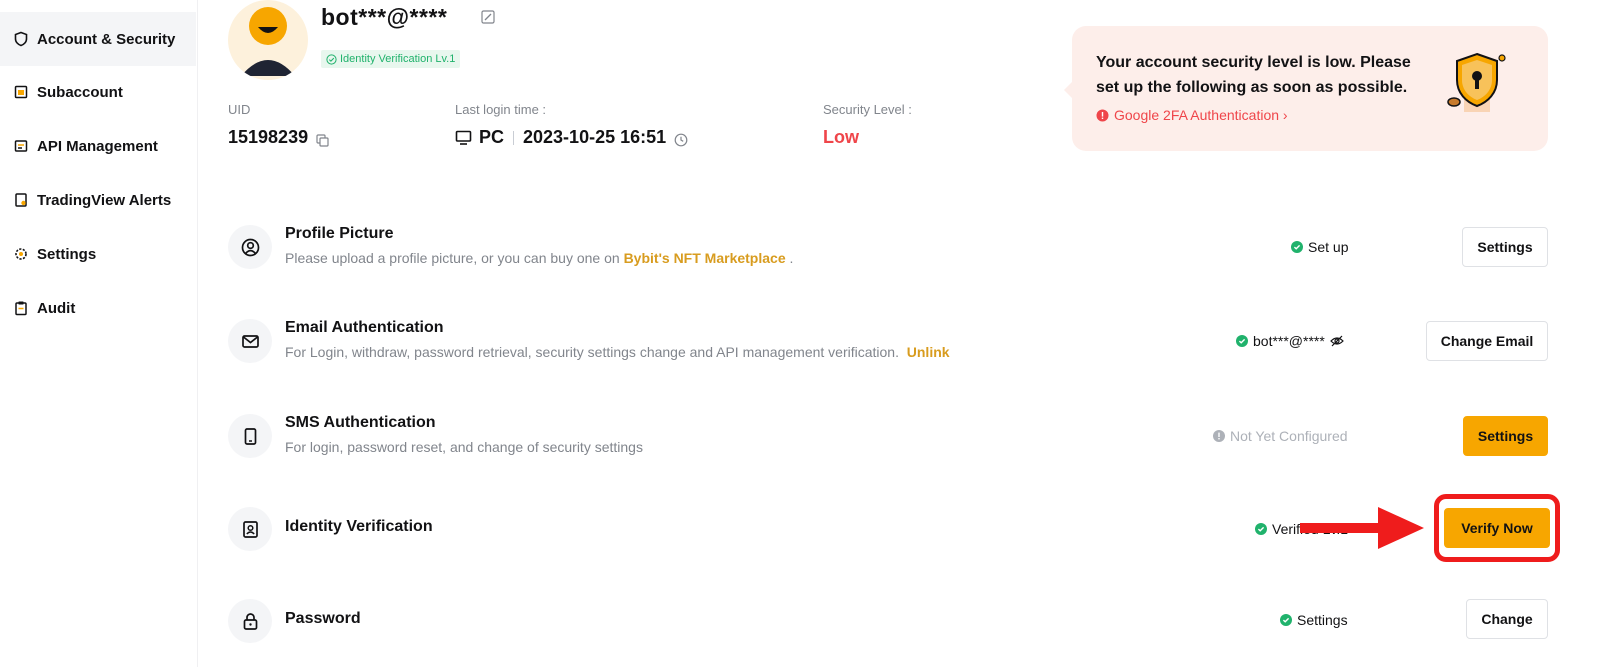 The width and height of the screenshot is (1600, 667). Describe the element at coordinates (1219, 436) in the screenshot. I see `info-circle-icon` at that location.